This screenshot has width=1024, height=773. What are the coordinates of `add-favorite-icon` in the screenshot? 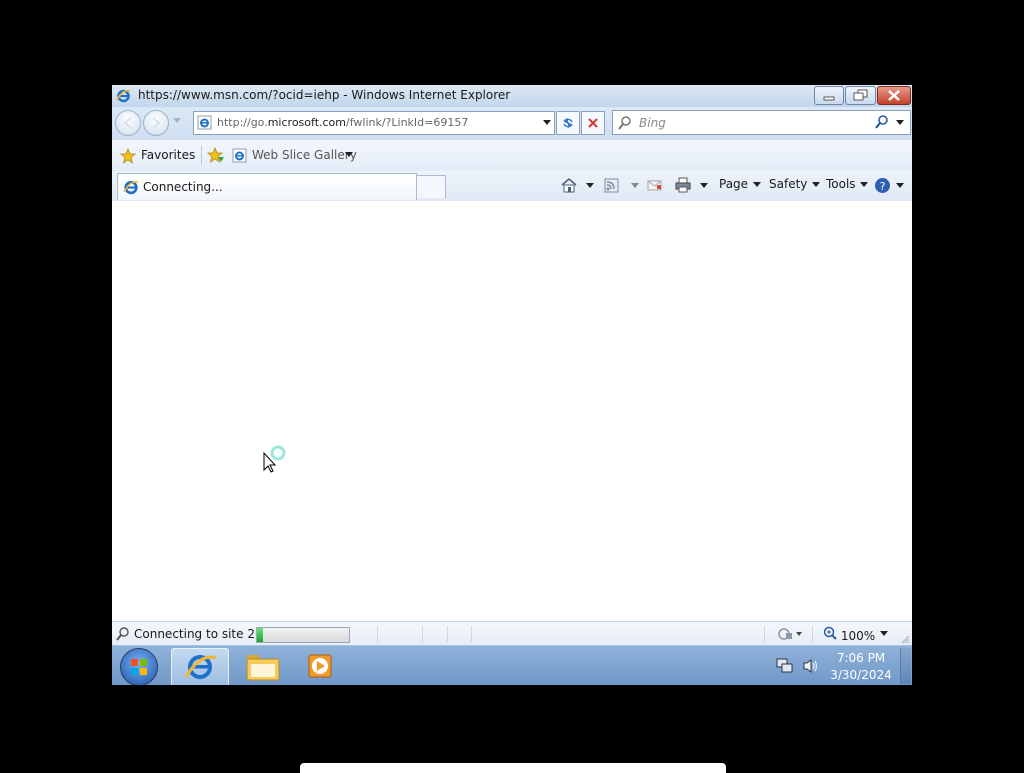 It's located at (216, 155).